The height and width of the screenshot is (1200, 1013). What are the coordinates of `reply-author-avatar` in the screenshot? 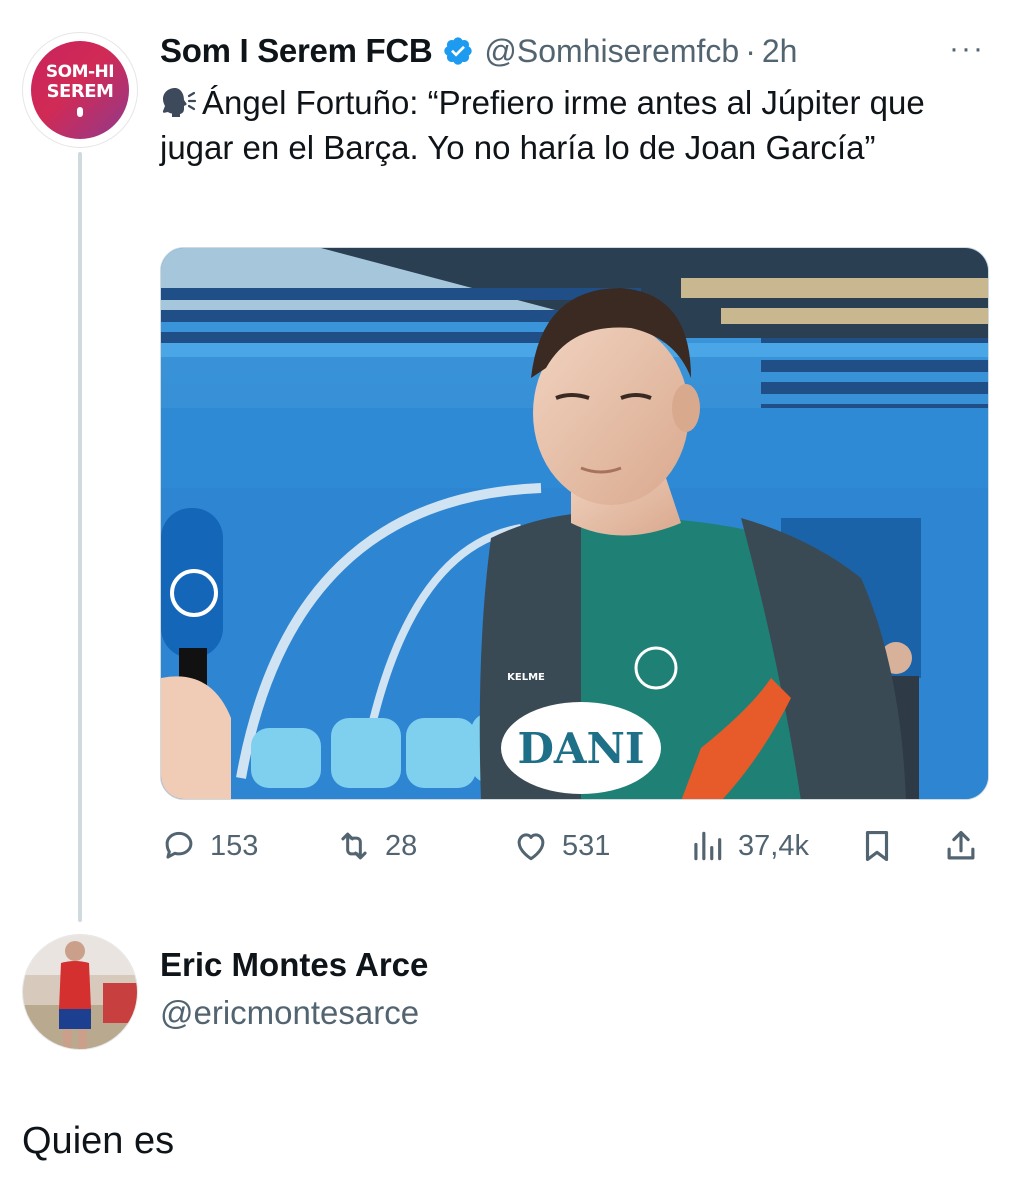 It's located at (80, 992).